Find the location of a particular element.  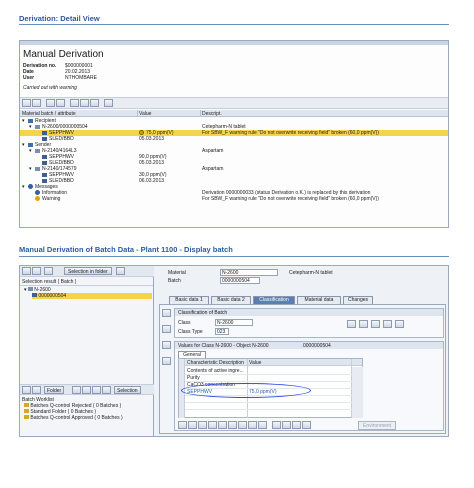

where-used-icon is located at coordinates (387, 324).